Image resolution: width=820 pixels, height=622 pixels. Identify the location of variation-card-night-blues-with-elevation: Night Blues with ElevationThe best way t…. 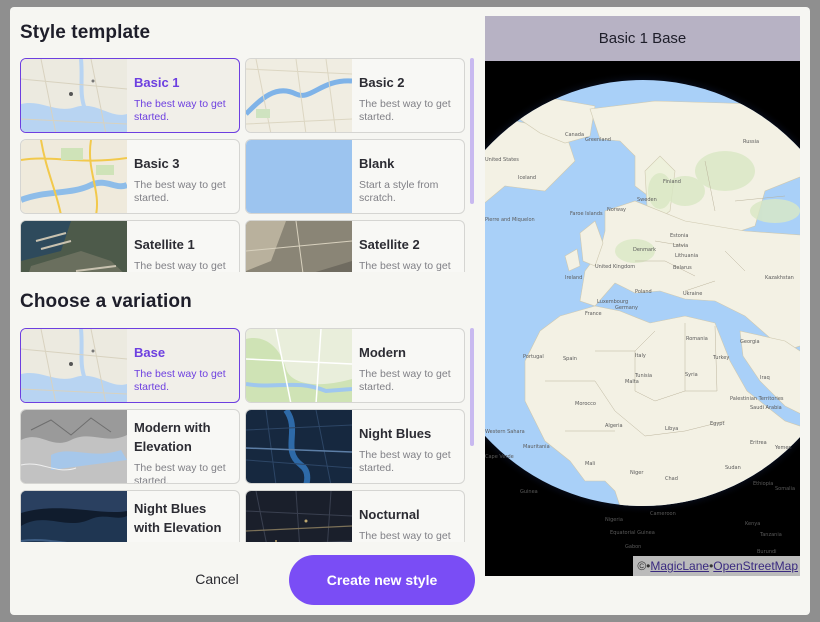
(130, 516).